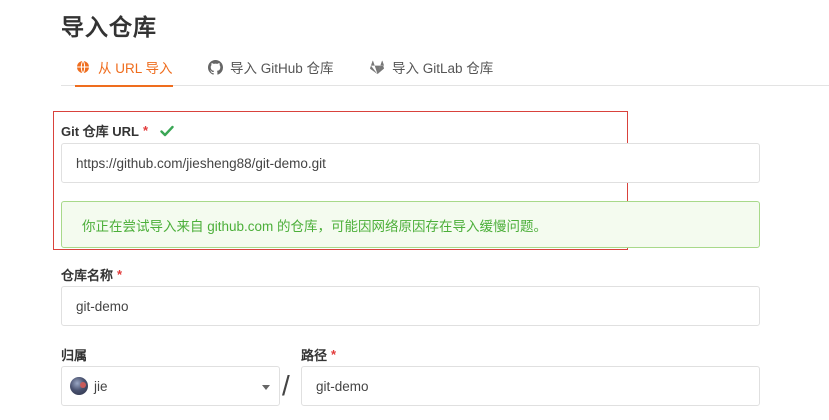  What do you see at coordinates (109, 27) in the screenshot?
I see `page-title: 导入仓库` at bounding box center [109, 27].